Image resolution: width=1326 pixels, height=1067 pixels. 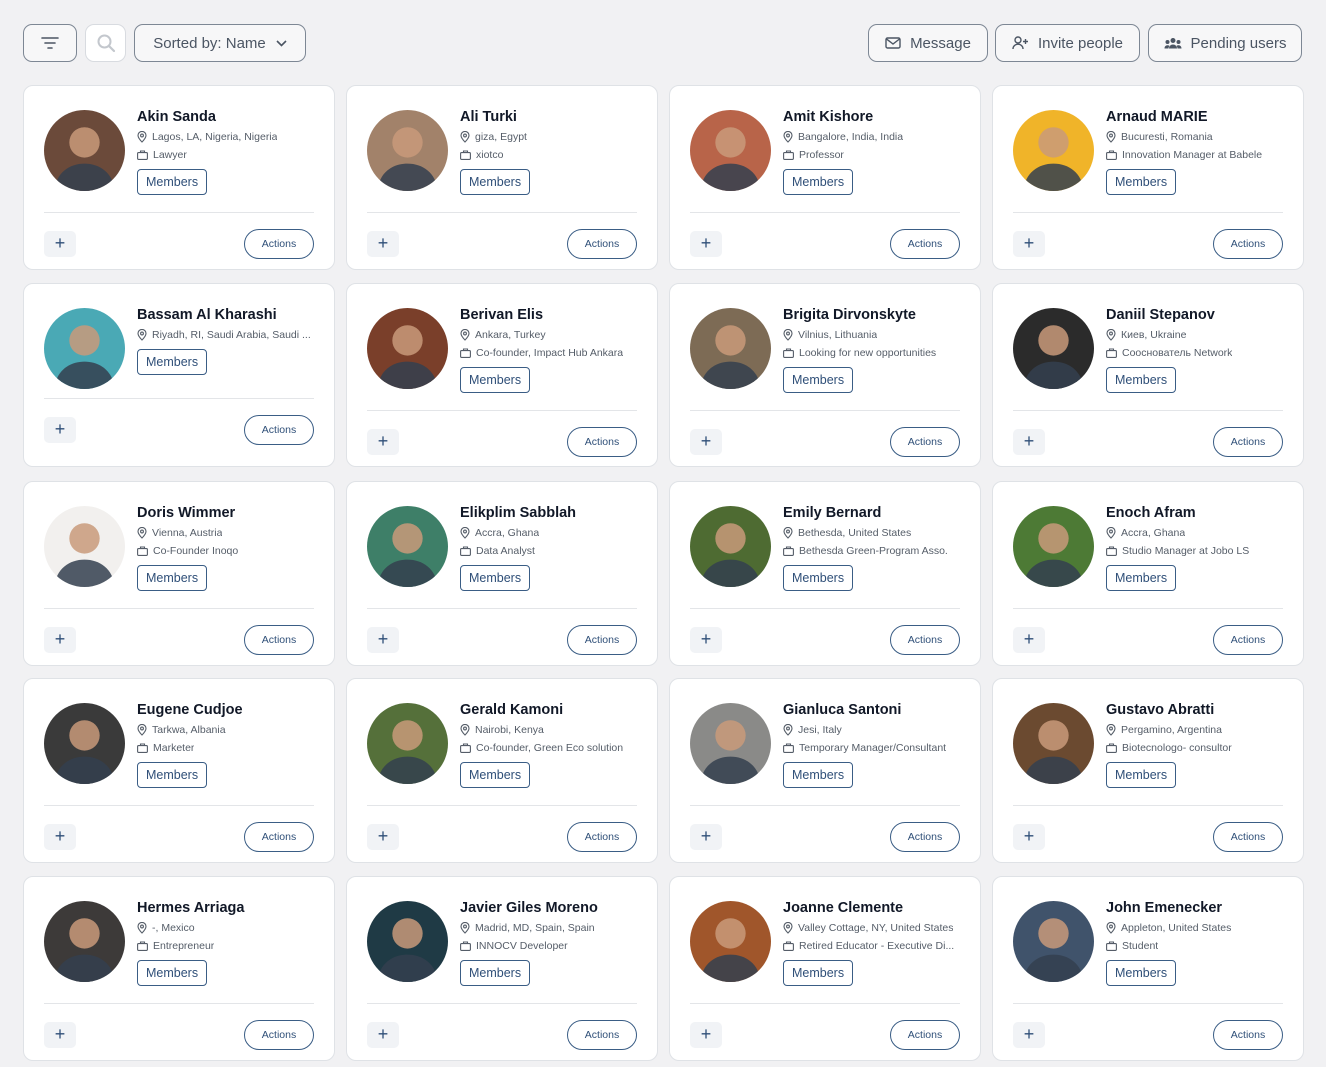 I want to click on member-name: Akin Sanda, so click(x=226, y=117).